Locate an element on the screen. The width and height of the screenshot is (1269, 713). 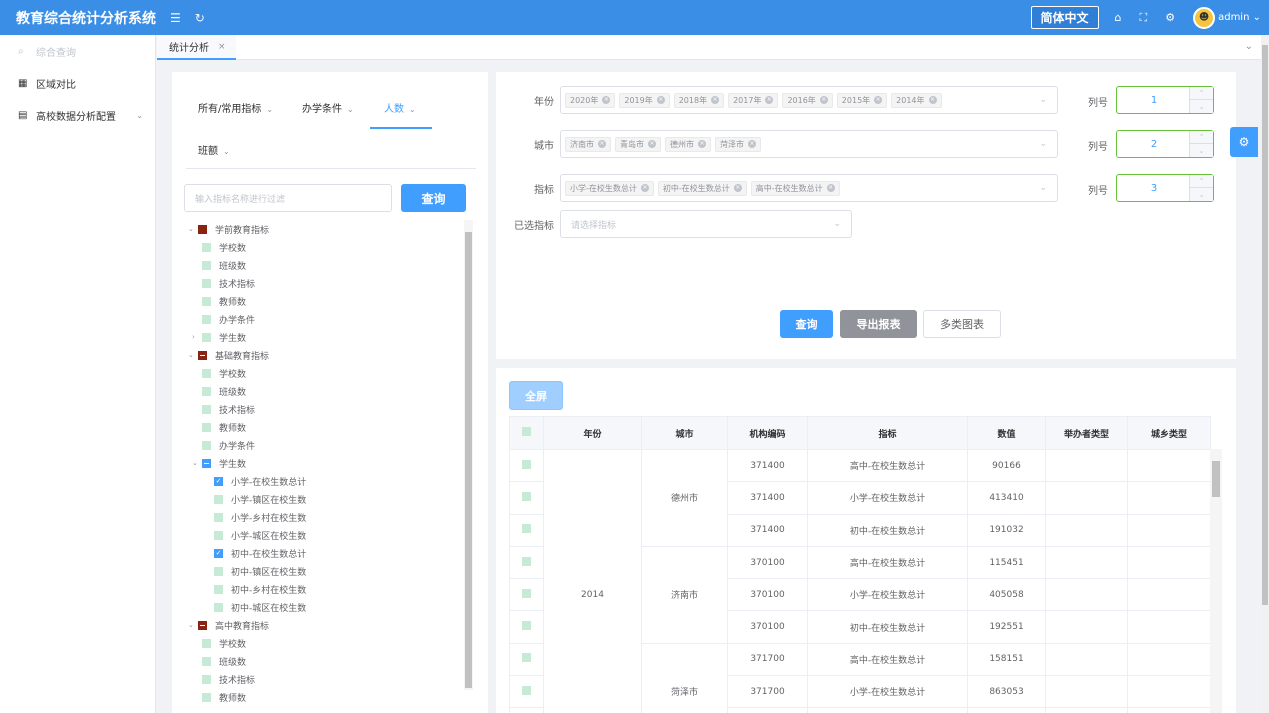
tree-node: 小学-城区在校生数 is located at coordinates (325, 535).